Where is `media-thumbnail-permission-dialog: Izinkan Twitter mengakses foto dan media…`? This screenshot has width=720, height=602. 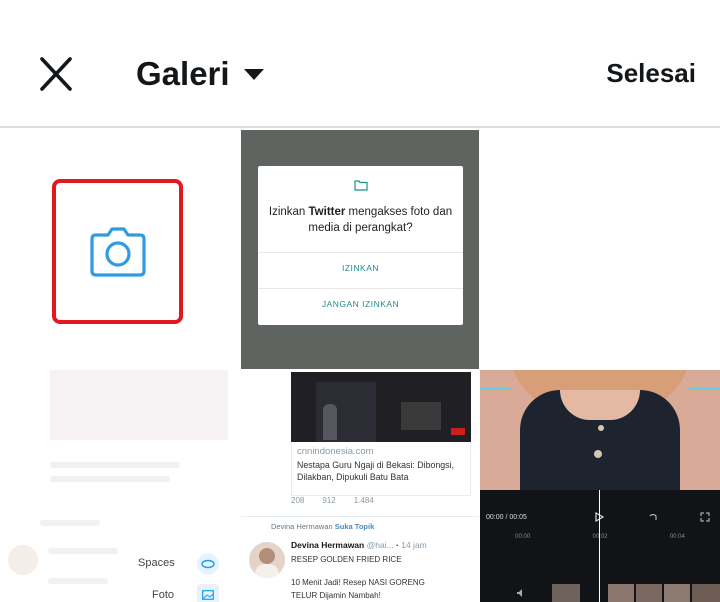
media-thumbnail-permission-dialog: Izinkan Twitter mengakses foto dan media… is located at coordinates (360, 249).